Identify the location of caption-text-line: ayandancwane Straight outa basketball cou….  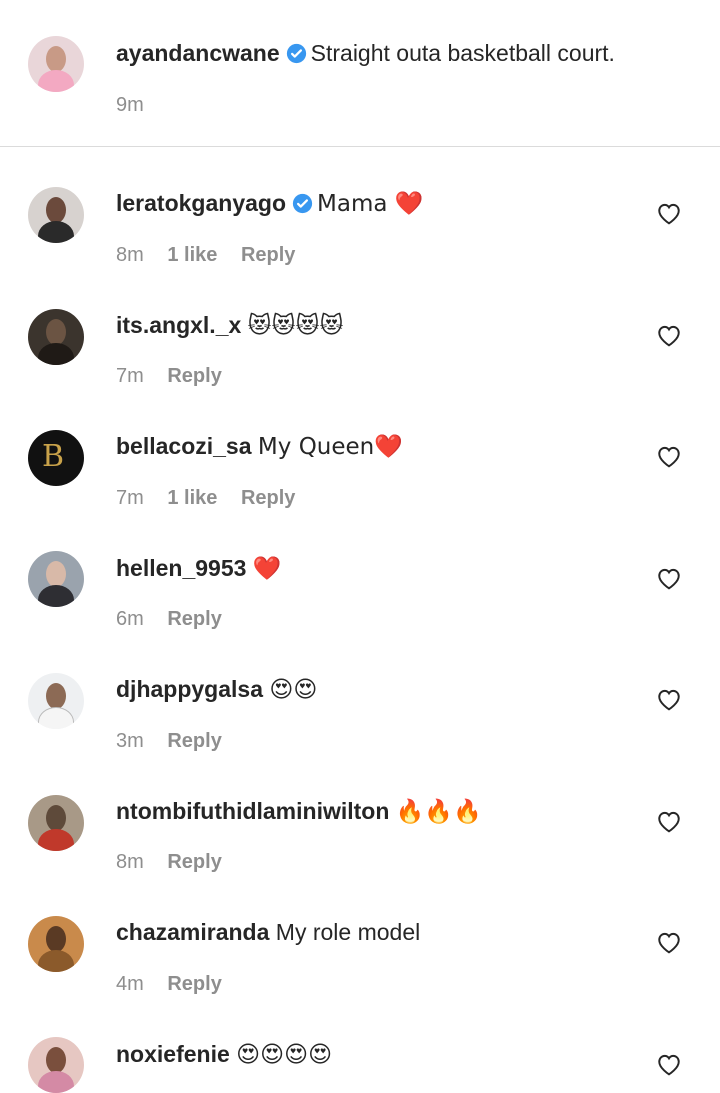
(378, 53).